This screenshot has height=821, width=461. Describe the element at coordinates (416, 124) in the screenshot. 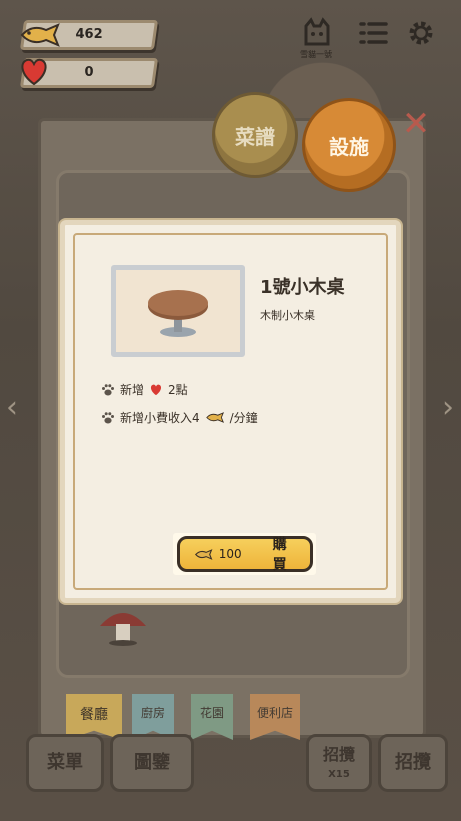

I see `close-icon: ✕` at that location.